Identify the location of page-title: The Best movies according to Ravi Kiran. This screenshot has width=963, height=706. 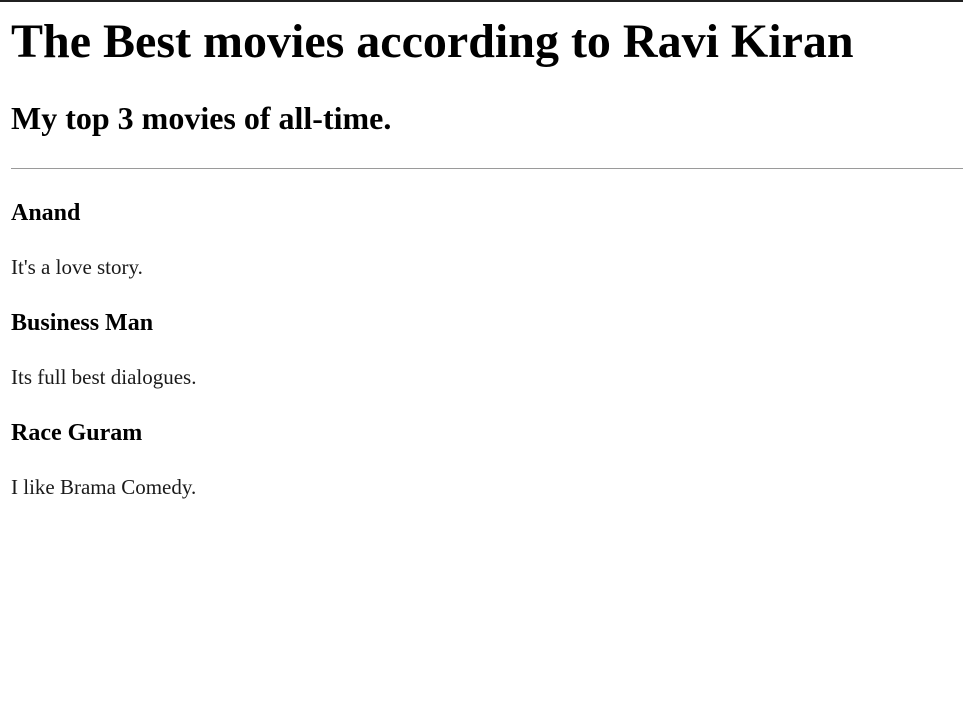
(432, 41).